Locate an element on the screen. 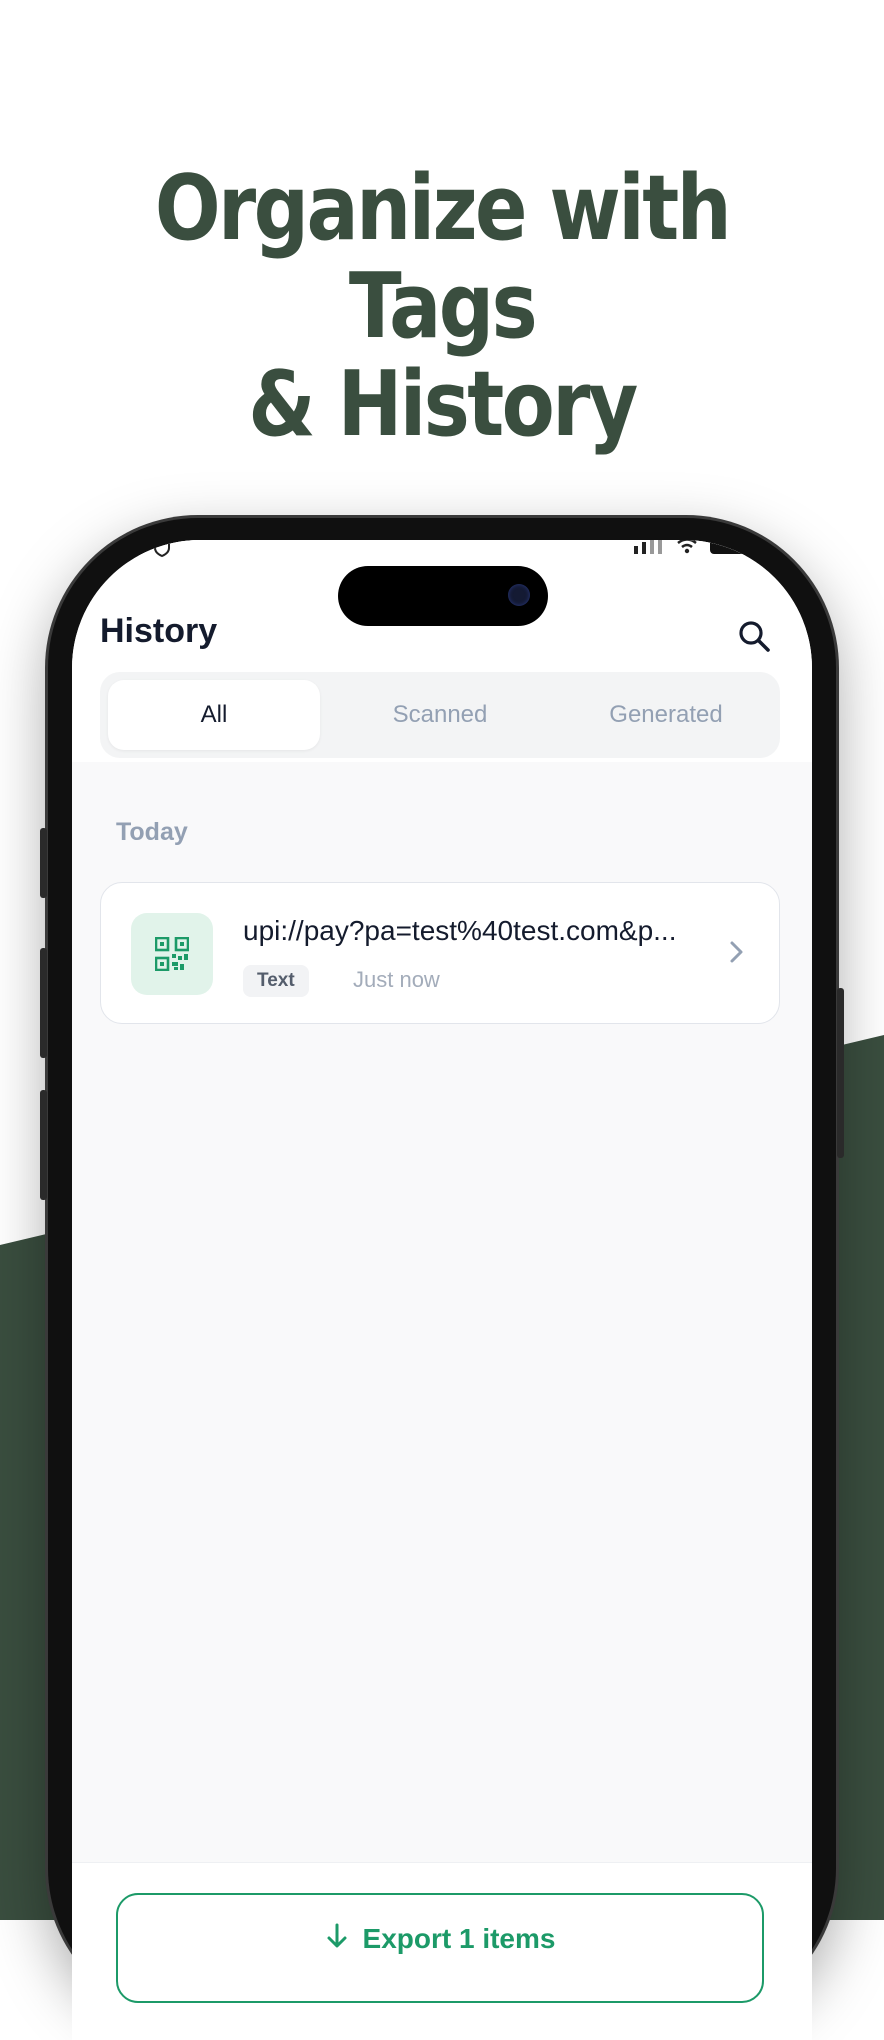  shield-status-icon is located at coordinates (162, 551).